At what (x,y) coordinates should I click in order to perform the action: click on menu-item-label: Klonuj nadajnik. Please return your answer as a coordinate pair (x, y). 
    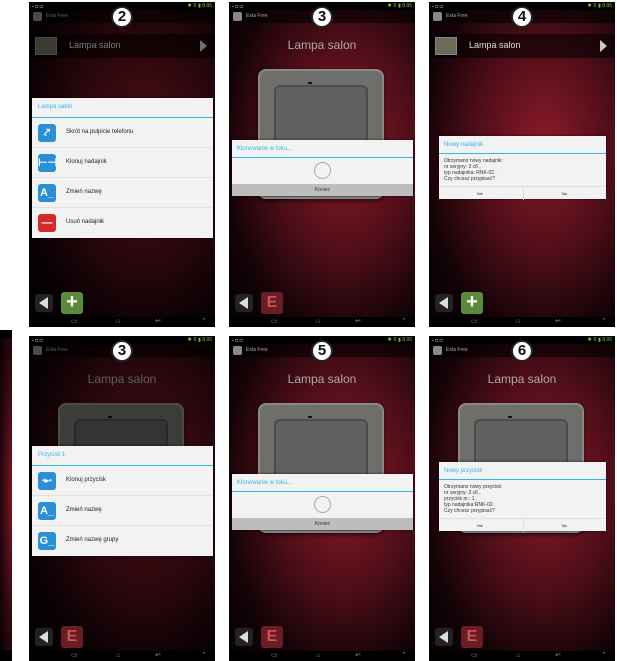
    Looking at the image, I should click on (86, 162).